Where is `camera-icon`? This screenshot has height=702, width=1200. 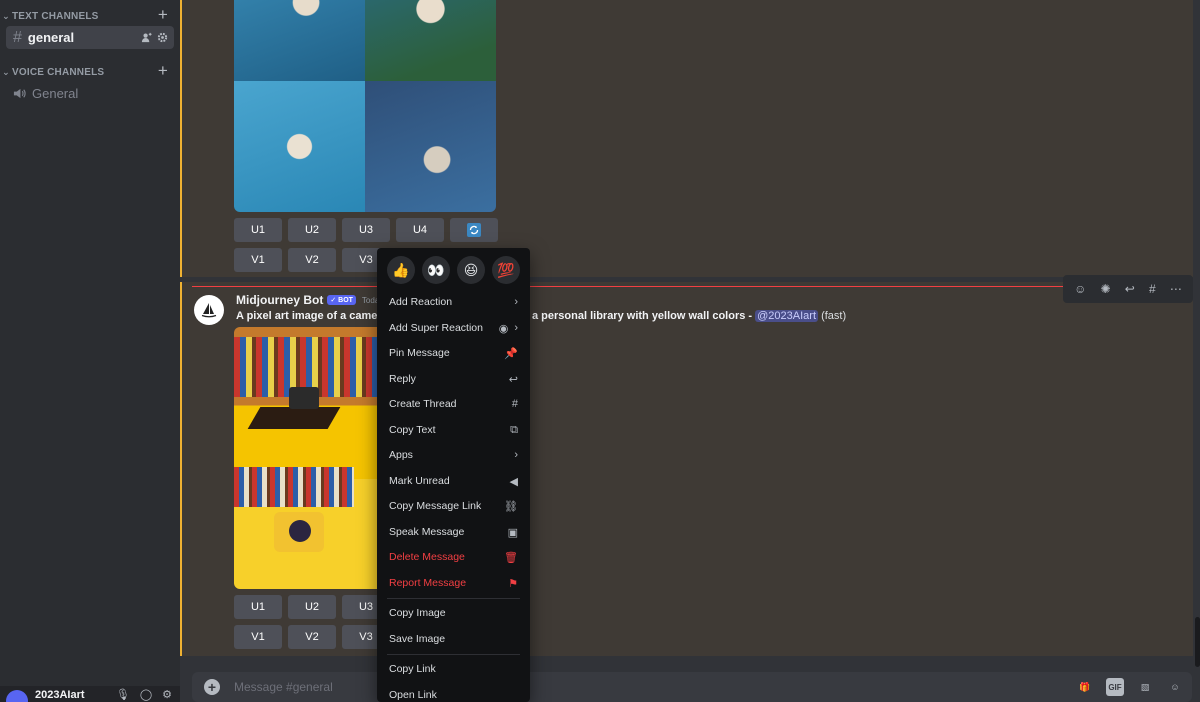 camera-icon is located at coordinates (304, 398).